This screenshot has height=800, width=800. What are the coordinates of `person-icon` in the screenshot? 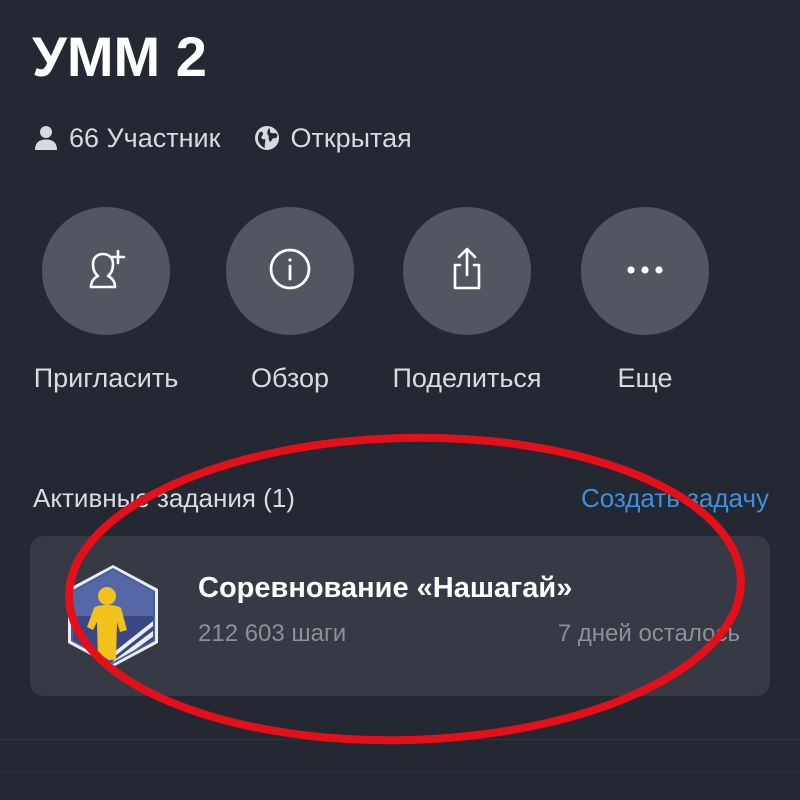 It's located at (46, 138).